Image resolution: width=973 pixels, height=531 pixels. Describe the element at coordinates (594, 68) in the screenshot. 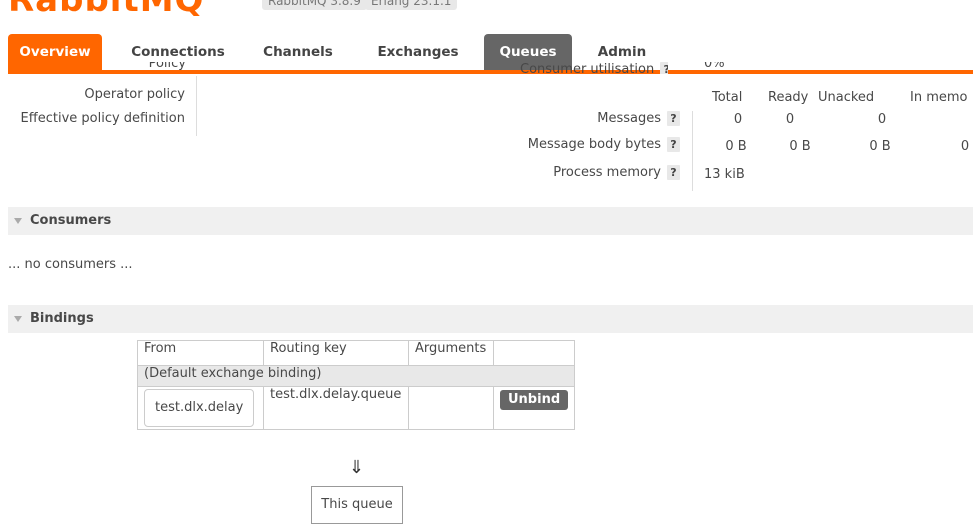

I see `consumer-utilisation-label: Consumer utilisation?` at that location.